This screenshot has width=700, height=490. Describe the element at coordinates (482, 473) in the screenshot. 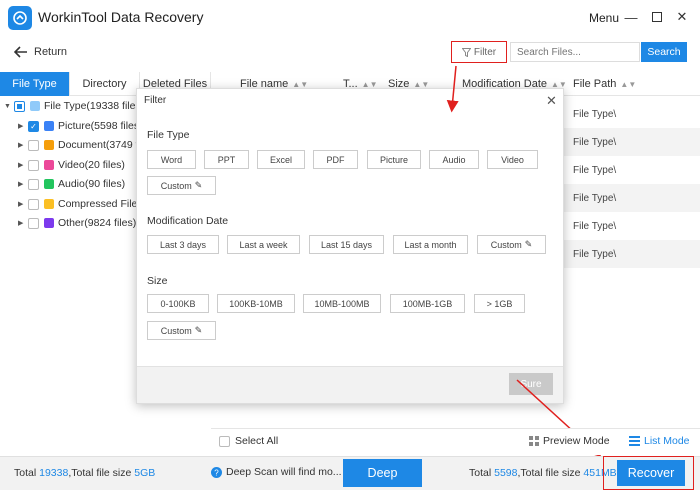

I see `selected-prefix: Total` at that location.